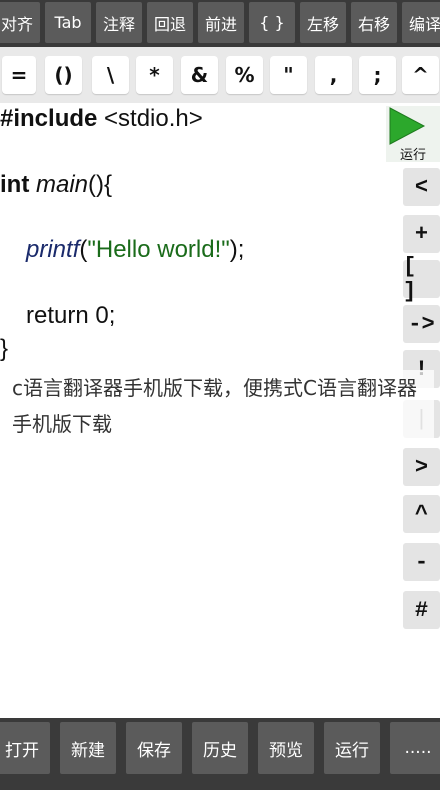  Describe the element at coordinates (421, 187) in the screenshot. I see `key-less-than: <` at that location.